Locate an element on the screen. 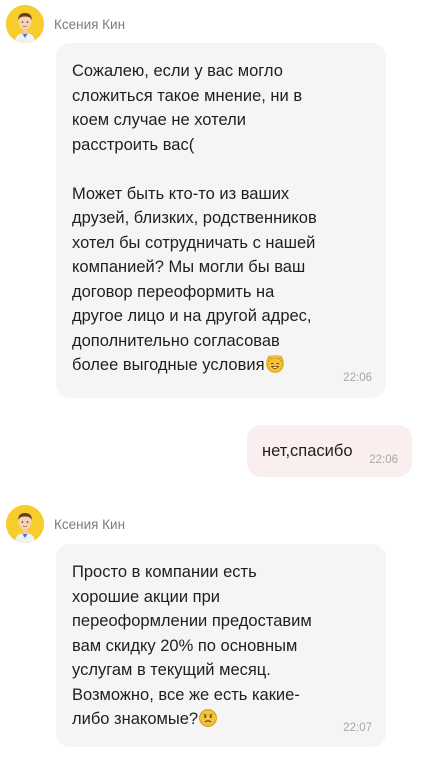 This screenshot has height=762, width=422. message-time: 22:07 is located at coordinates (357, 728).